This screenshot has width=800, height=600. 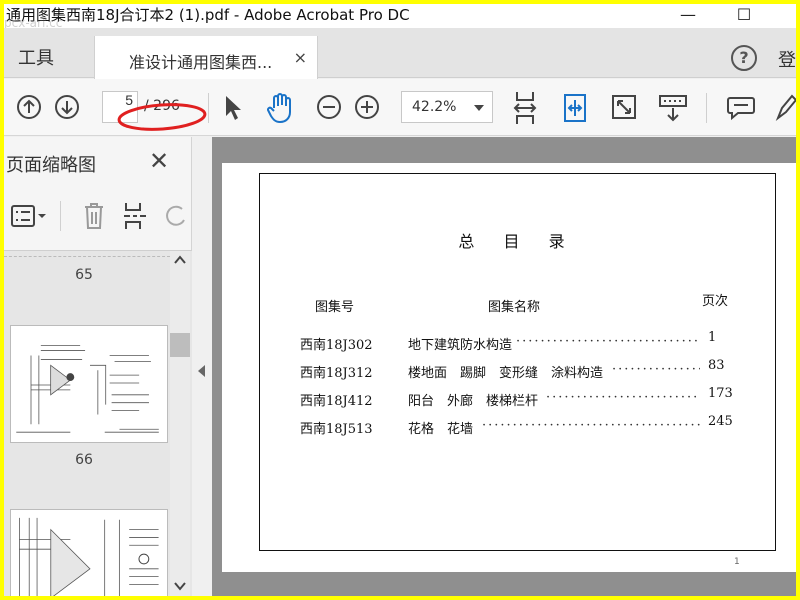 What do you see at coordinates (135, 216) in the screenshot?
I see `insert-page-icon` at bounding box center [135, 216].